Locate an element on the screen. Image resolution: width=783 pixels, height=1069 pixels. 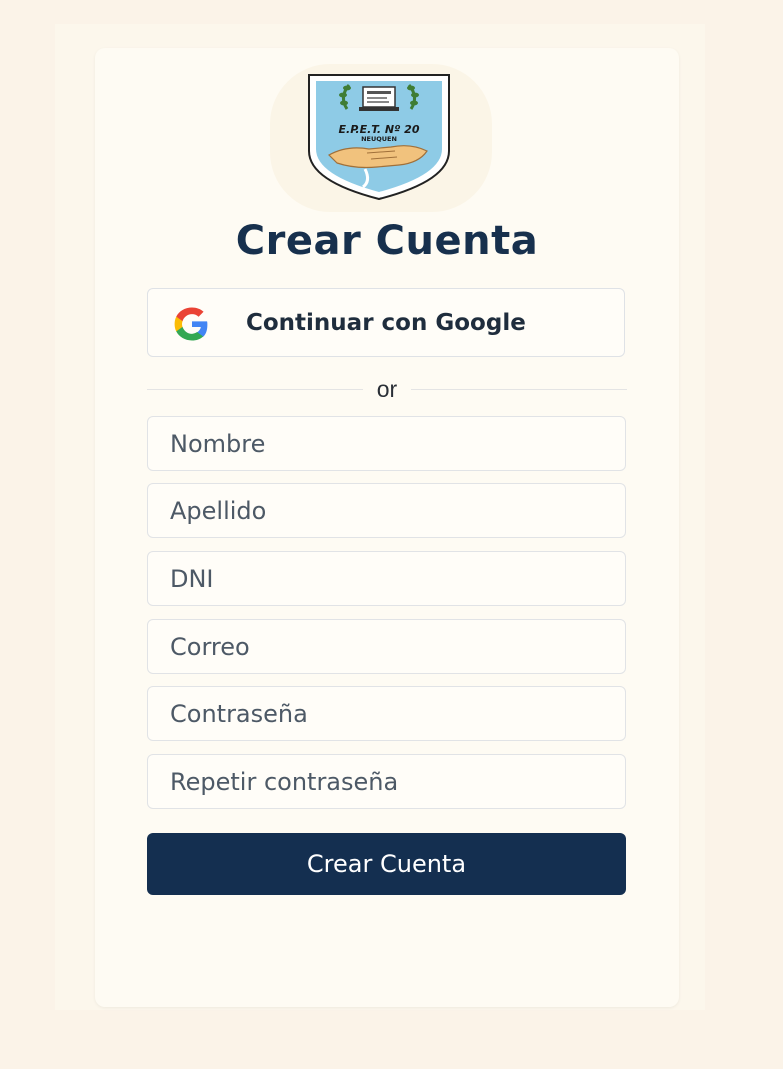
school-logo: E.P.E.T. Nº 20 NEUQUEN is located at coordinates (379, 137).